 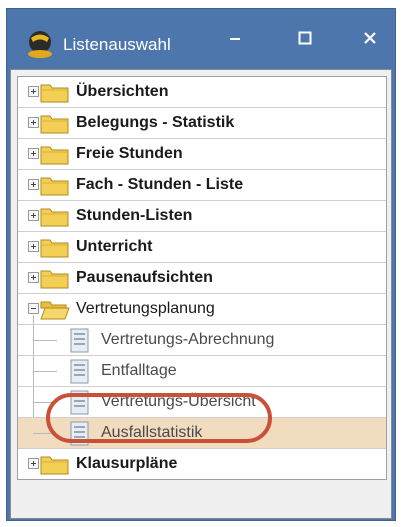 What do you see at coordinates (201, 39) in the screenshot?
I see `title-bar: Listenauswahl` at bounding box center [201, 39].